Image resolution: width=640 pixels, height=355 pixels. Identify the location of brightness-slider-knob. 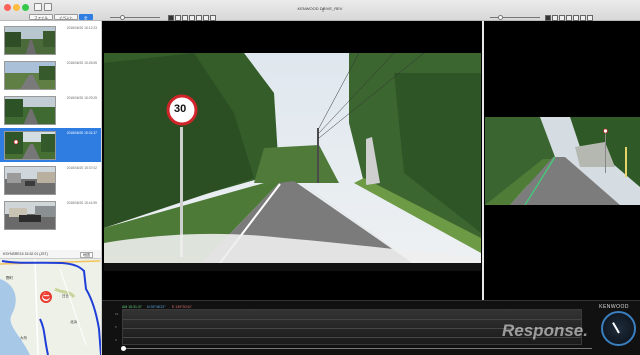
(122, 17).